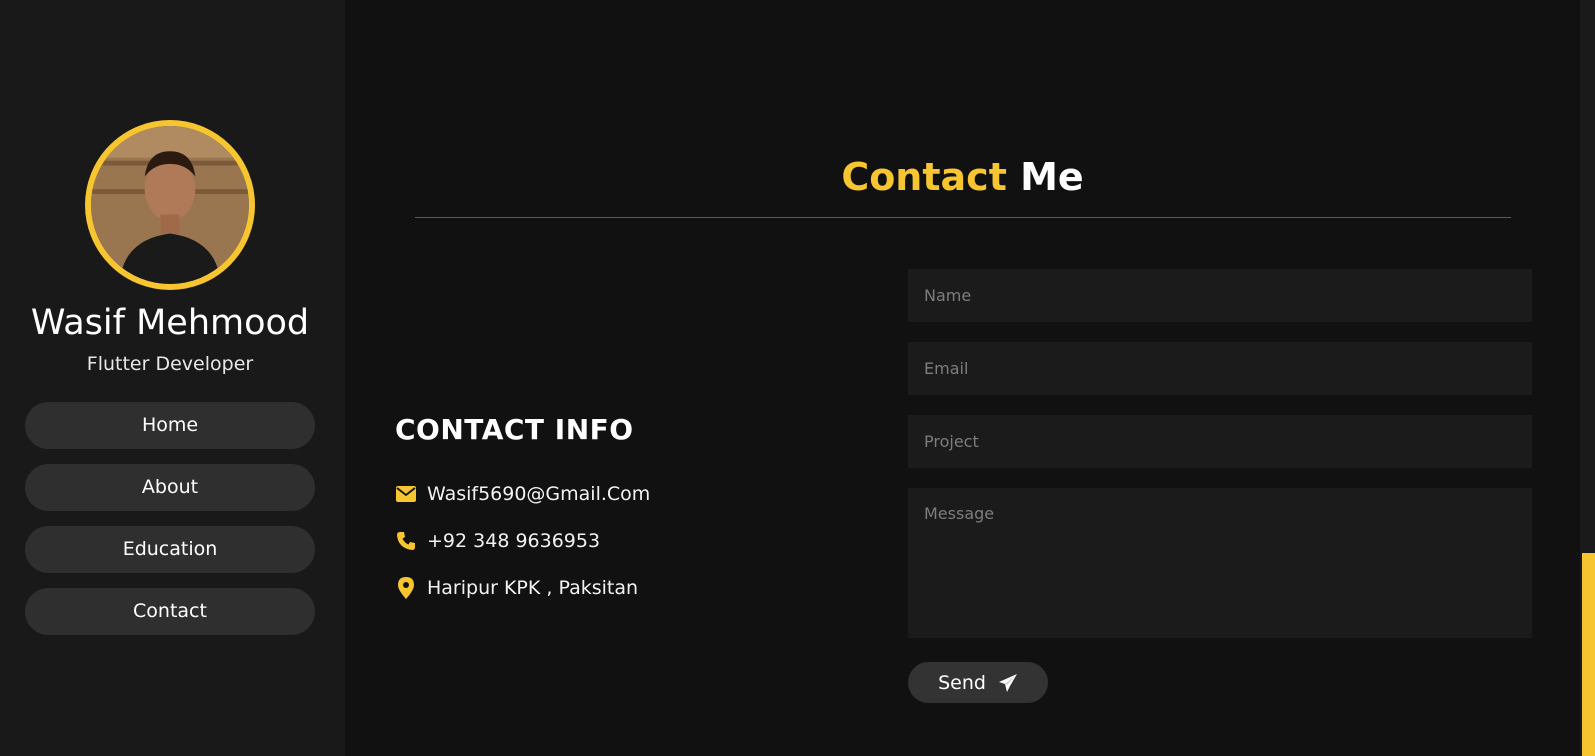  I want to click on profile-photo, so click(170, 205).